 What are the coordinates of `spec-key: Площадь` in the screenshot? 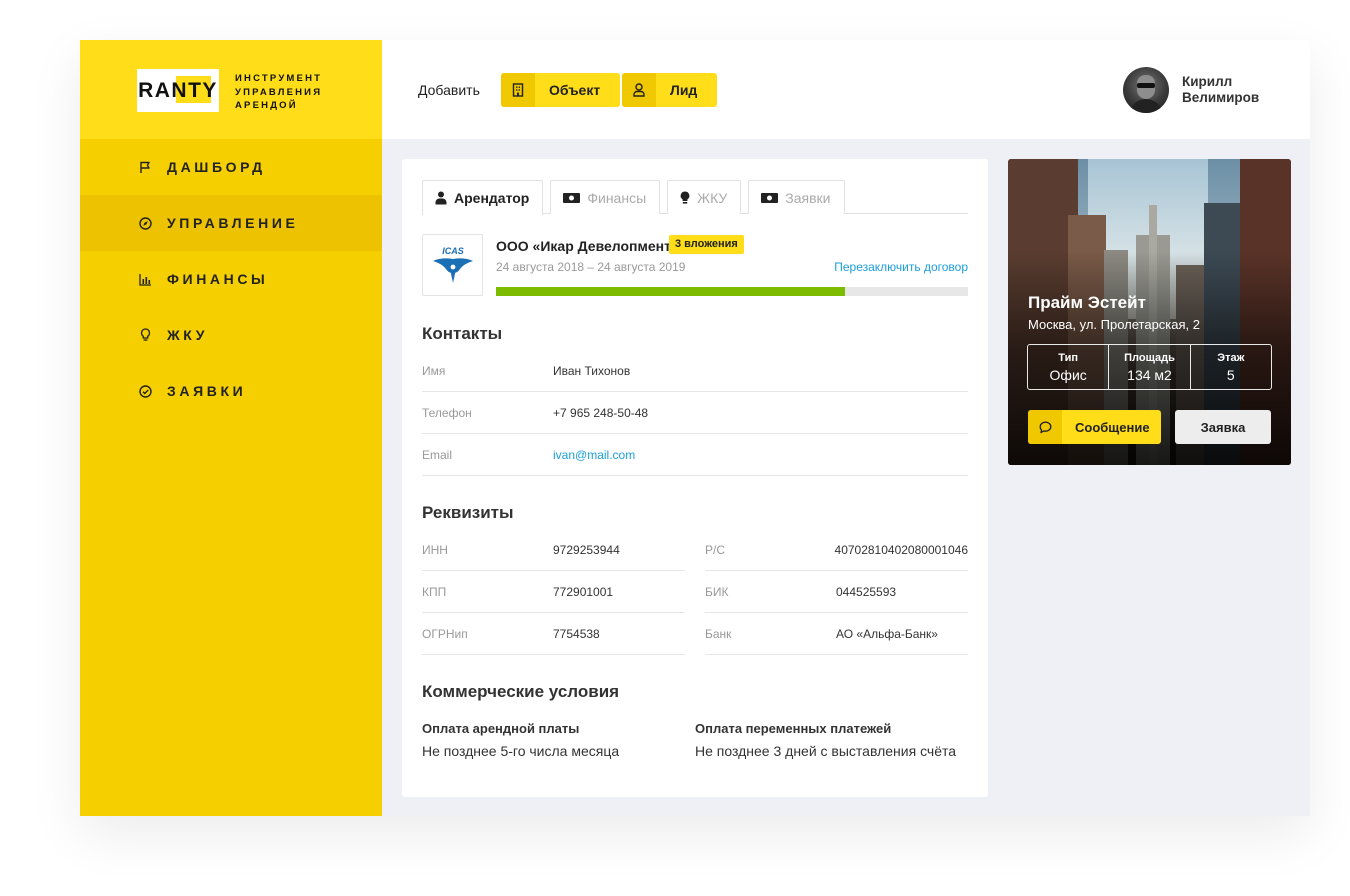 It's located at (1149, 358).